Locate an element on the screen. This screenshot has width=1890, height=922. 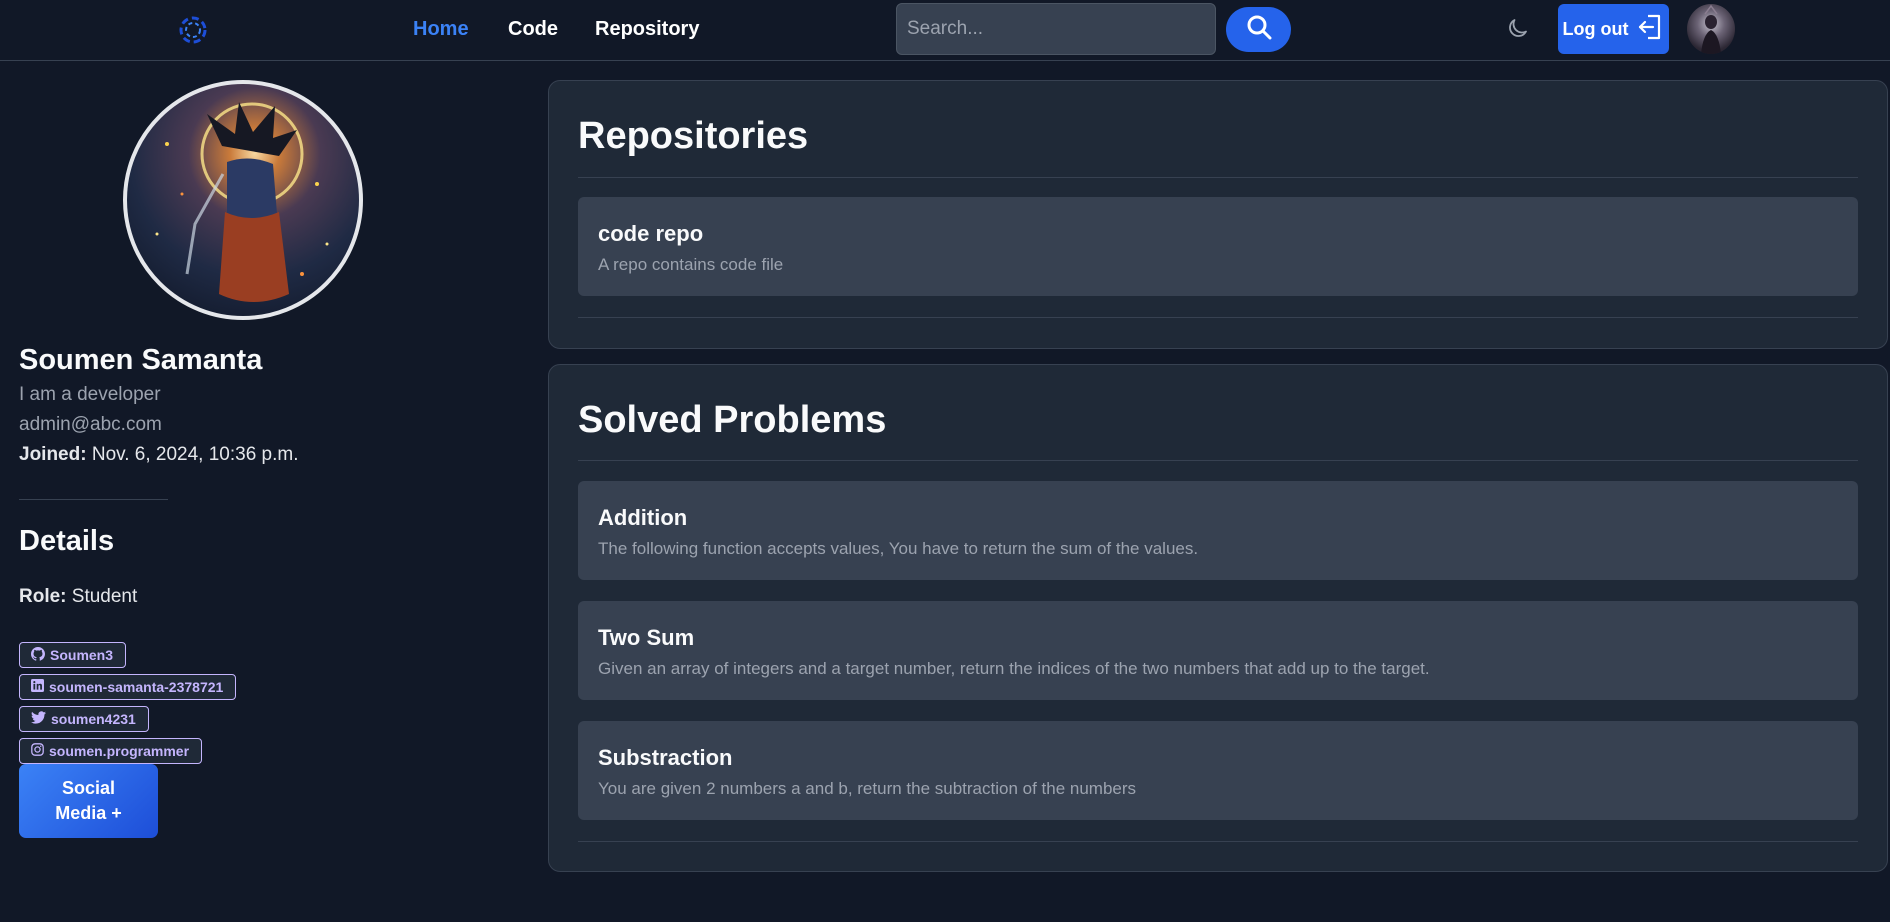
social-link-instagram: soumen.programmer is located at coordinates (111, 751).